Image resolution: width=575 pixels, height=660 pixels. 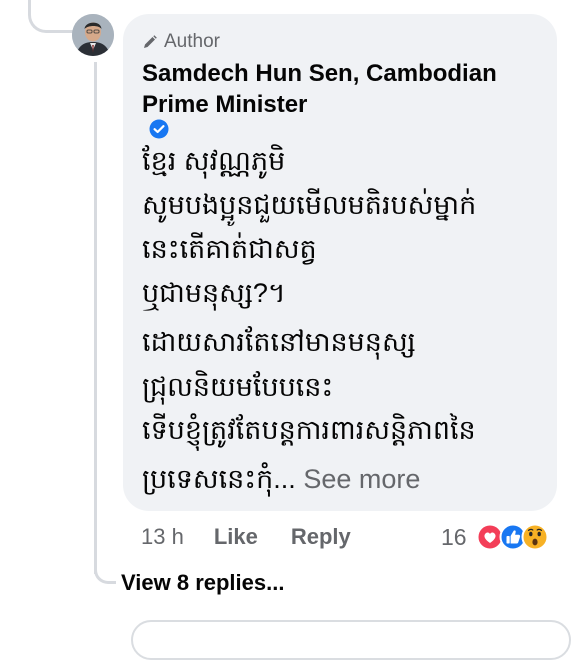 What do you see at coordinates (309, 430) in the screenshot?
I see `comment-text-line: ទើបខ្ញុំត្រូវតែបន្តការពារសន្តិភាពនៃ` at bounding box center [309, 430].